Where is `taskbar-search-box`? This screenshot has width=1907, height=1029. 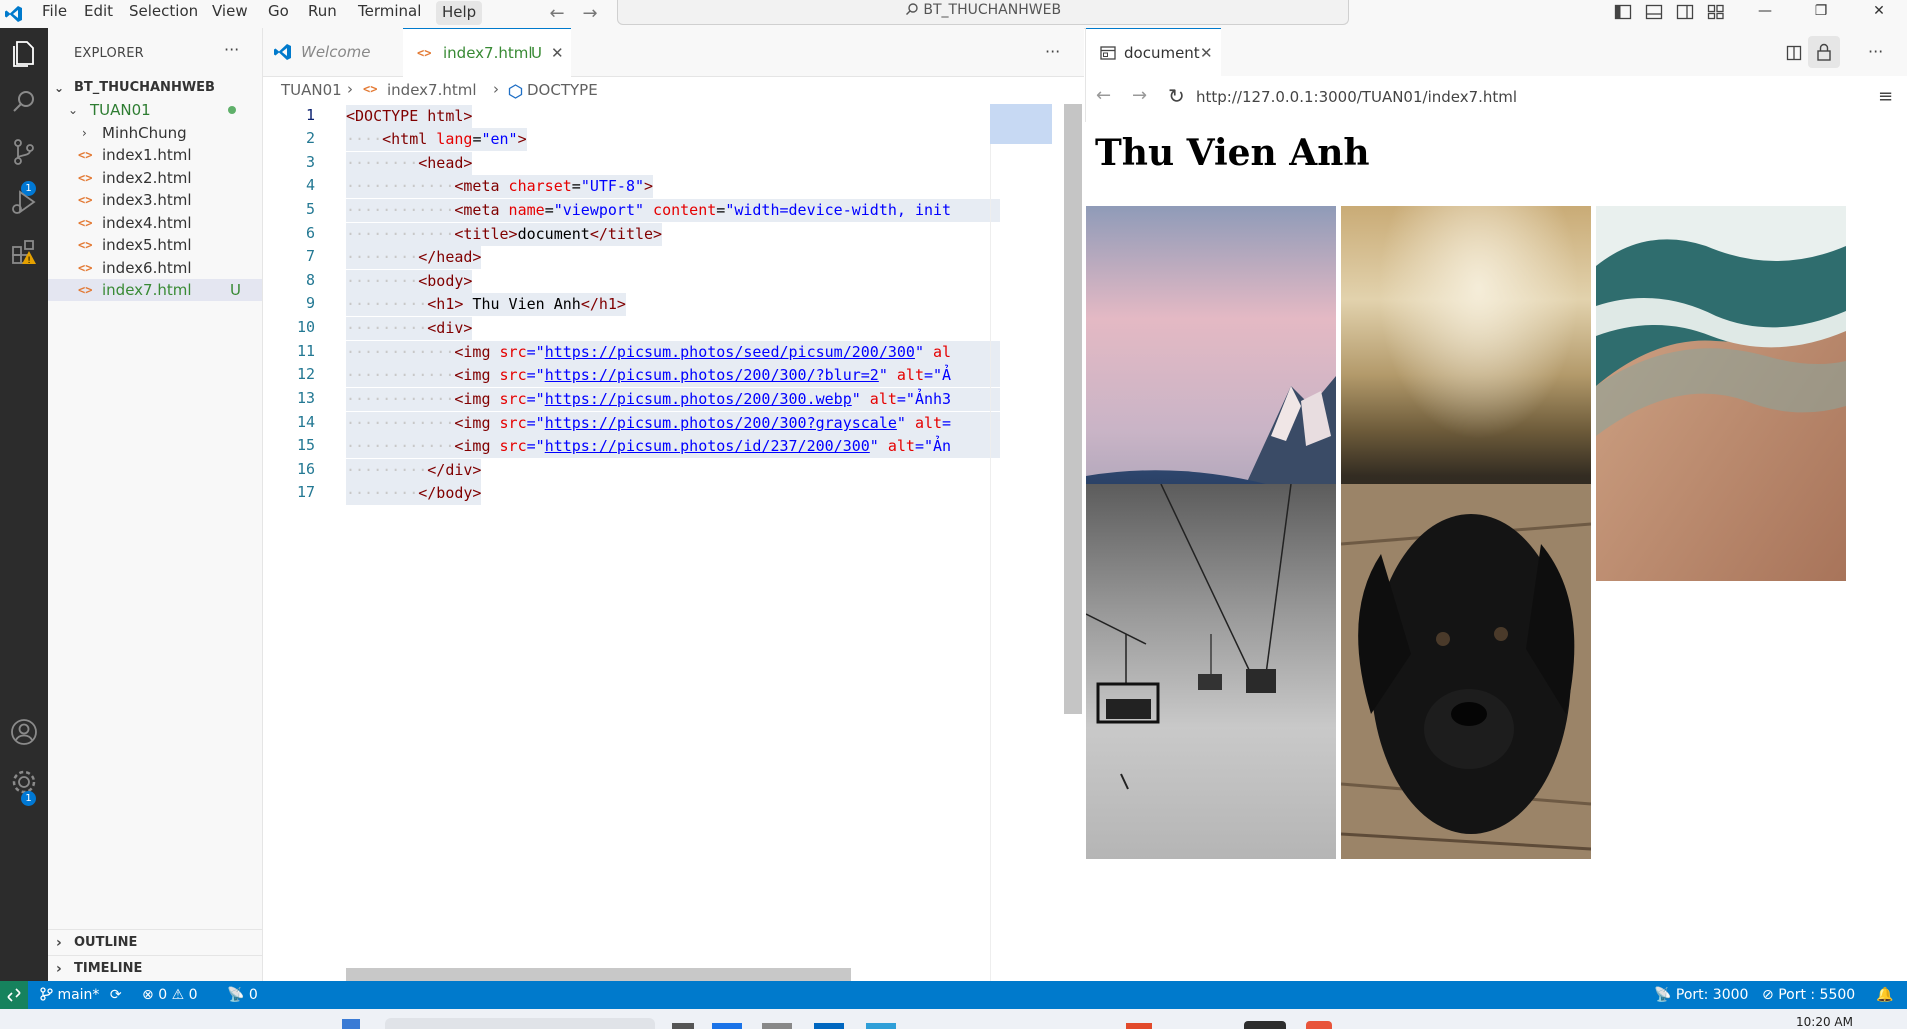
taskbar-search-box is located at coordinates (520, 1023).